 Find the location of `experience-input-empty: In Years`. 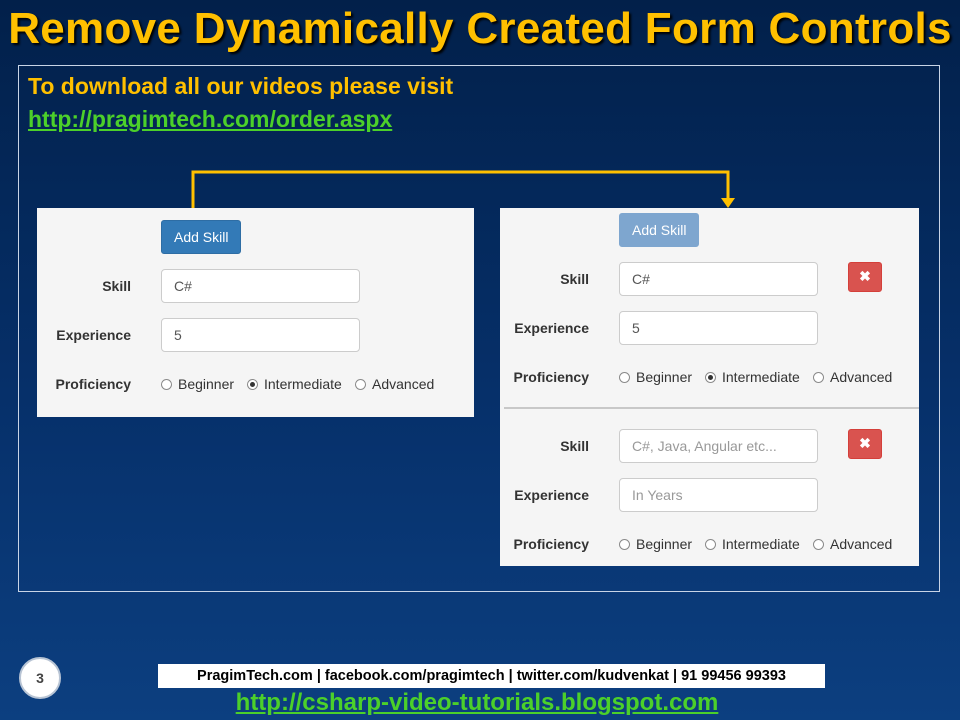

experience-input-empty: In Years is located at coordinates (718, 495).